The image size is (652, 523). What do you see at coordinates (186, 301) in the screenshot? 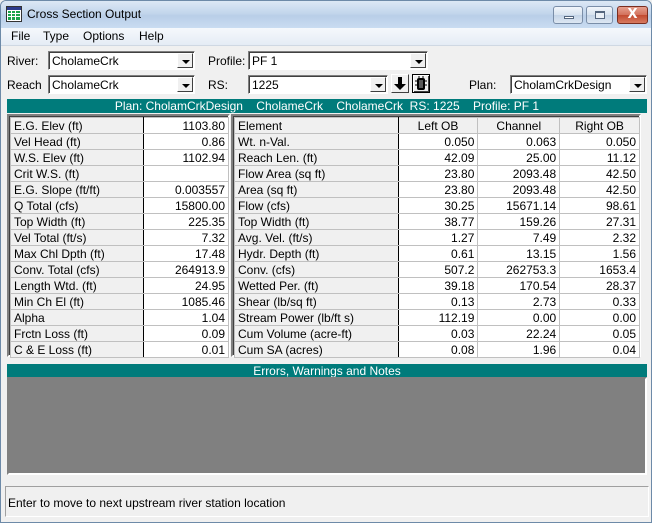
I see `summary-value: 1085.46` at bounding box center [186, 301].